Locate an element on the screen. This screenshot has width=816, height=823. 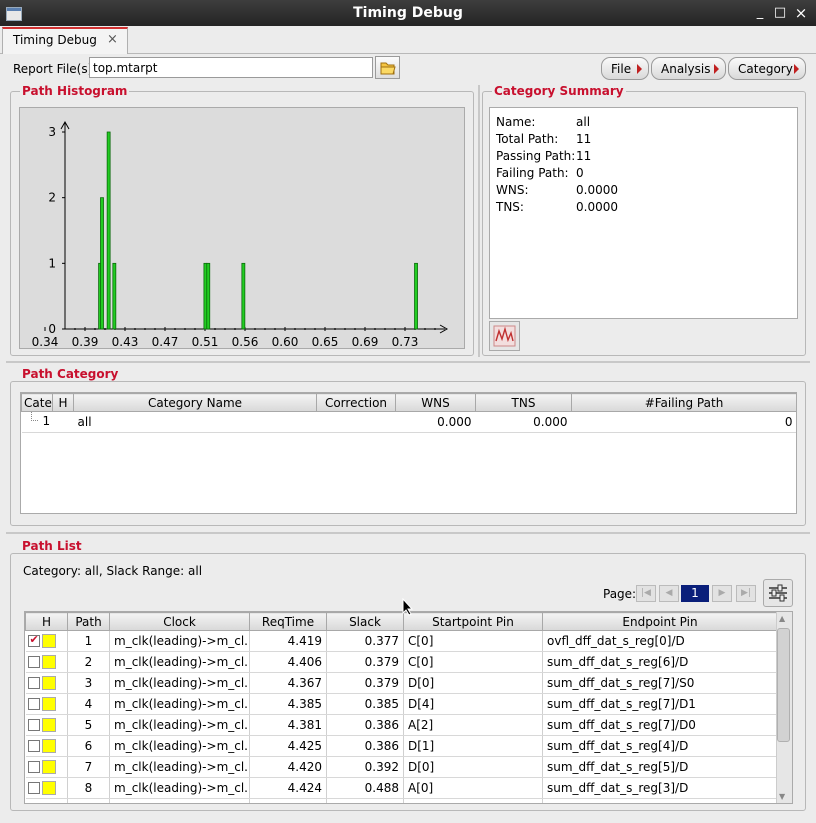
report-file-input is located at coordinates (231, 67).